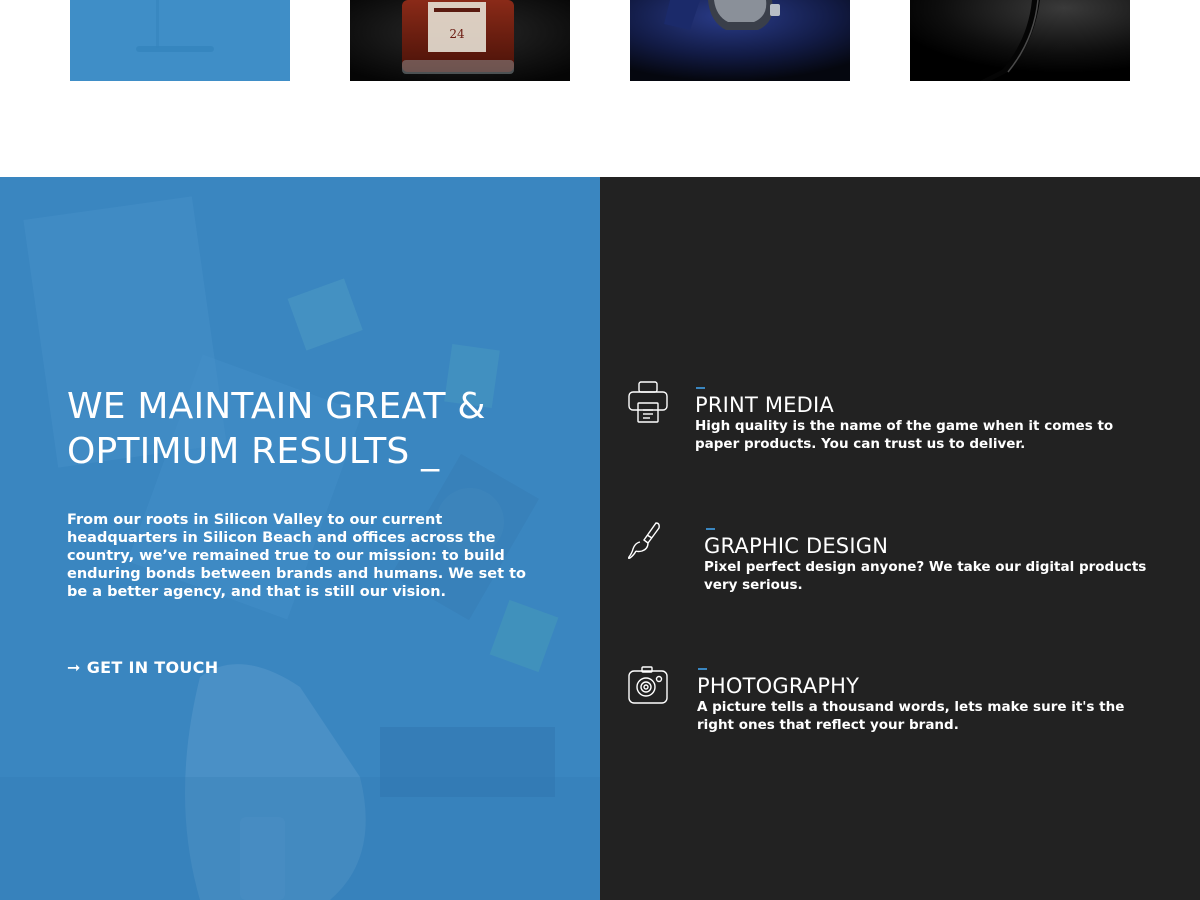 Image resolution: width=1200 pixels, height=900 pixels. I want to click on service-title: PHOTOGRAPHY, so click(778, 686).